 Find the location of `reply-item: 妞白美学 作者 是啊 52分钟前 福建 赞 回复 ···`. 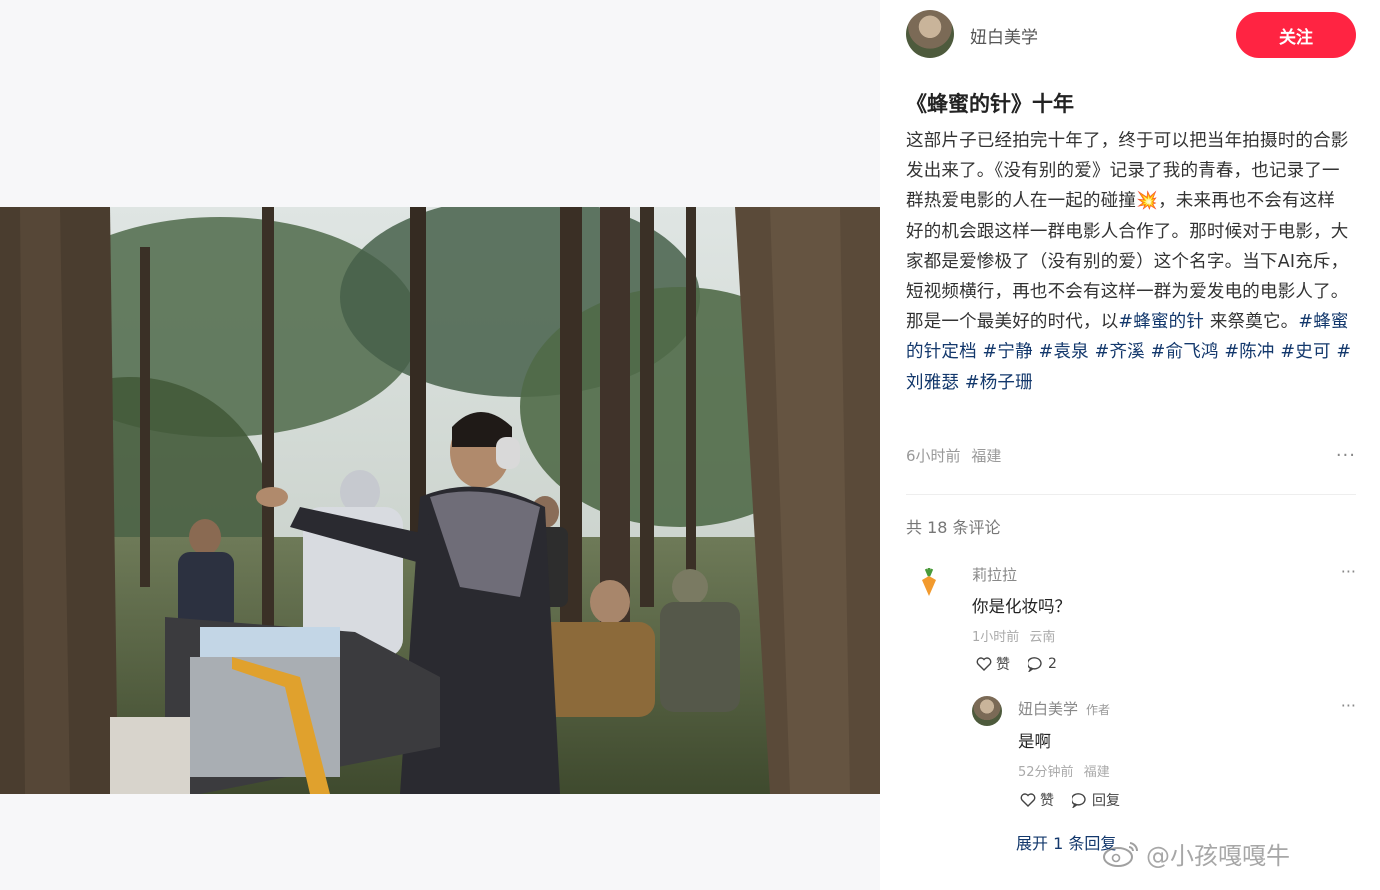

reply-item: 妞白美学 作者 是啊 52分钟前 福建 赞 回复 ··· is located at coordinates (1163, 754).